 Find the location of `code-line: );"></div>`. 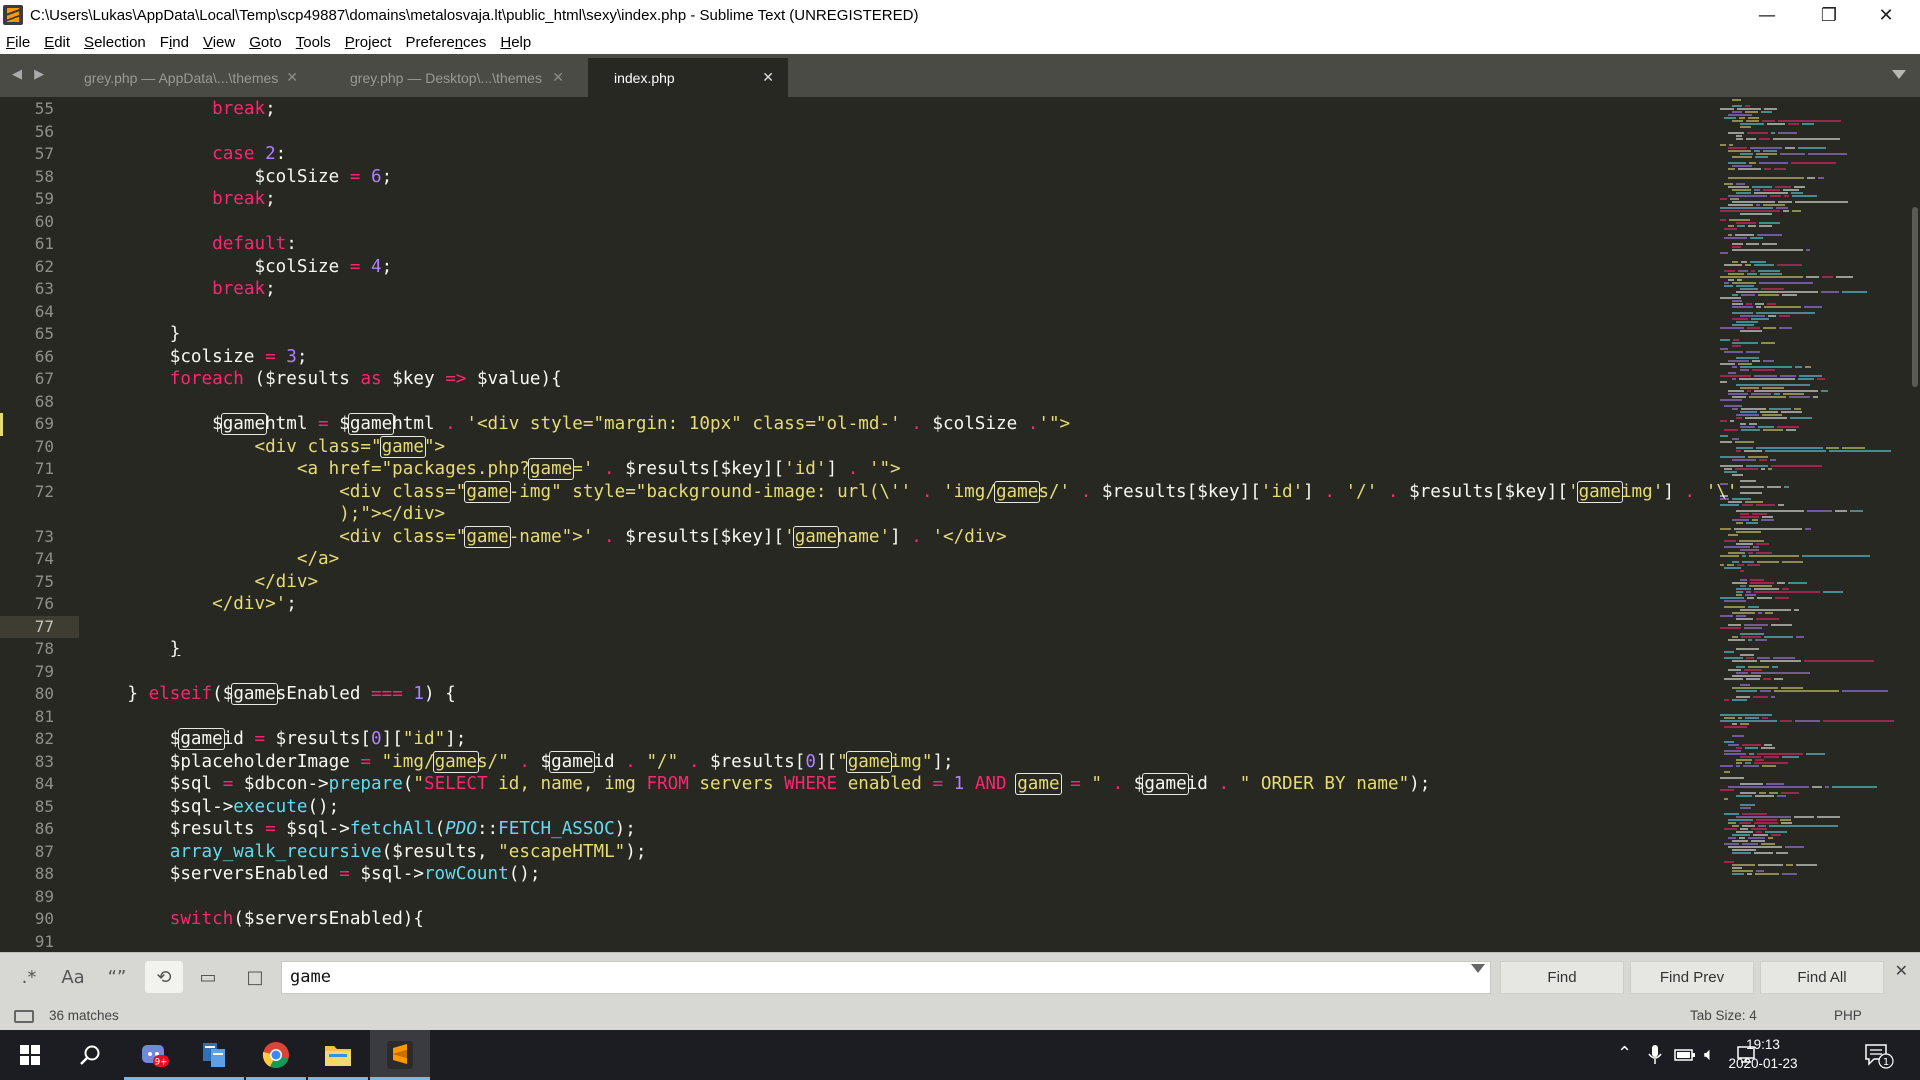

code-line: );"></div> is located at coordinates (265, 514).